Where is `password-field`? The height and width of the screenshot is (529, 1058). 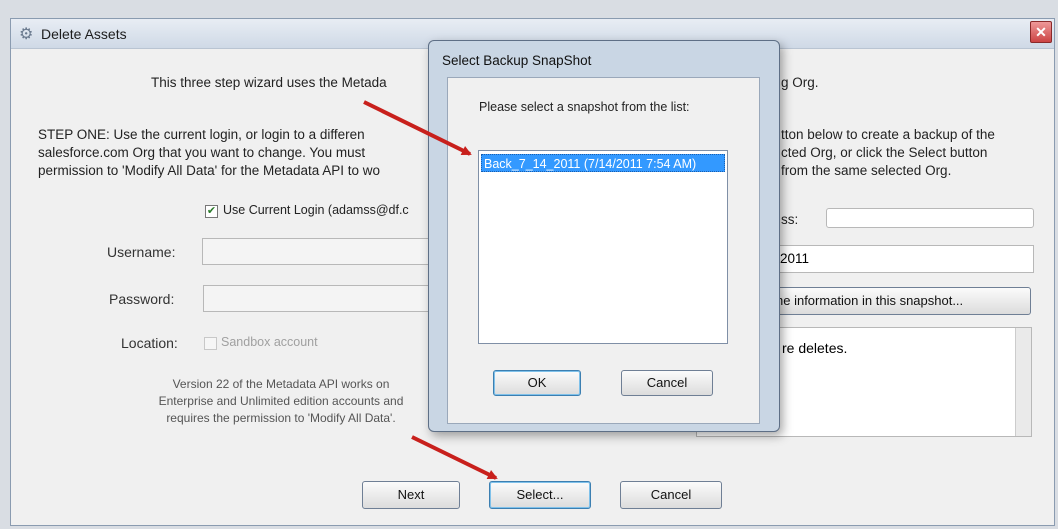 password-field is located at coordinates (317, 298).